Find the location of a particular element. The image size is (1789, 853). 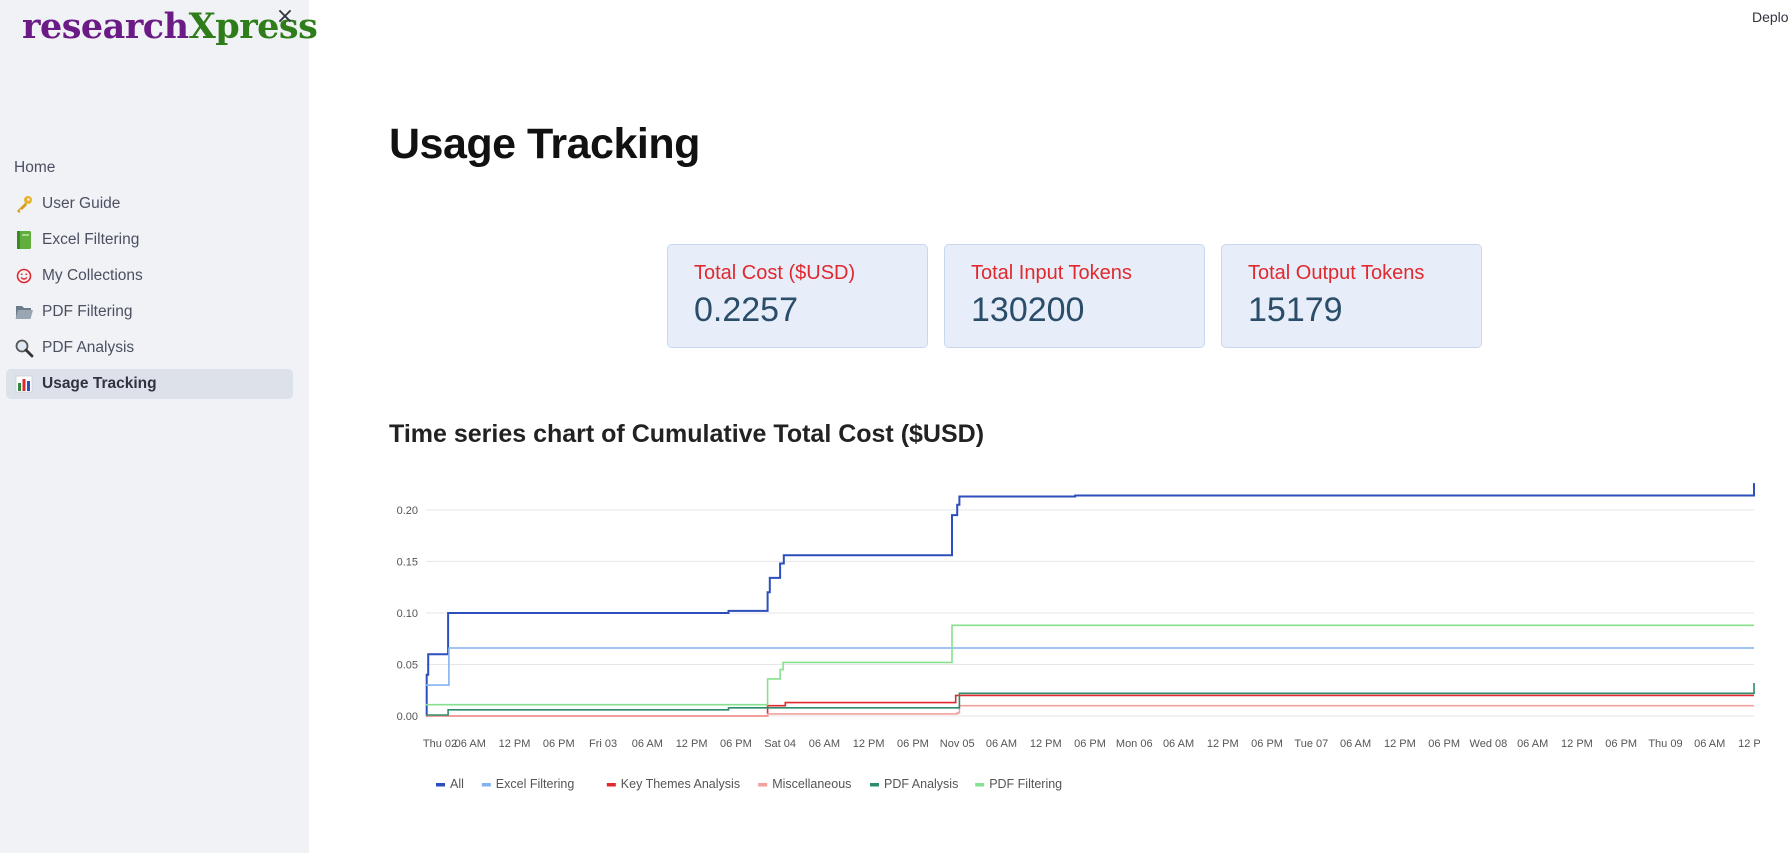

metric-label: Total Input Tokens is located at coordinates (1051, 273).